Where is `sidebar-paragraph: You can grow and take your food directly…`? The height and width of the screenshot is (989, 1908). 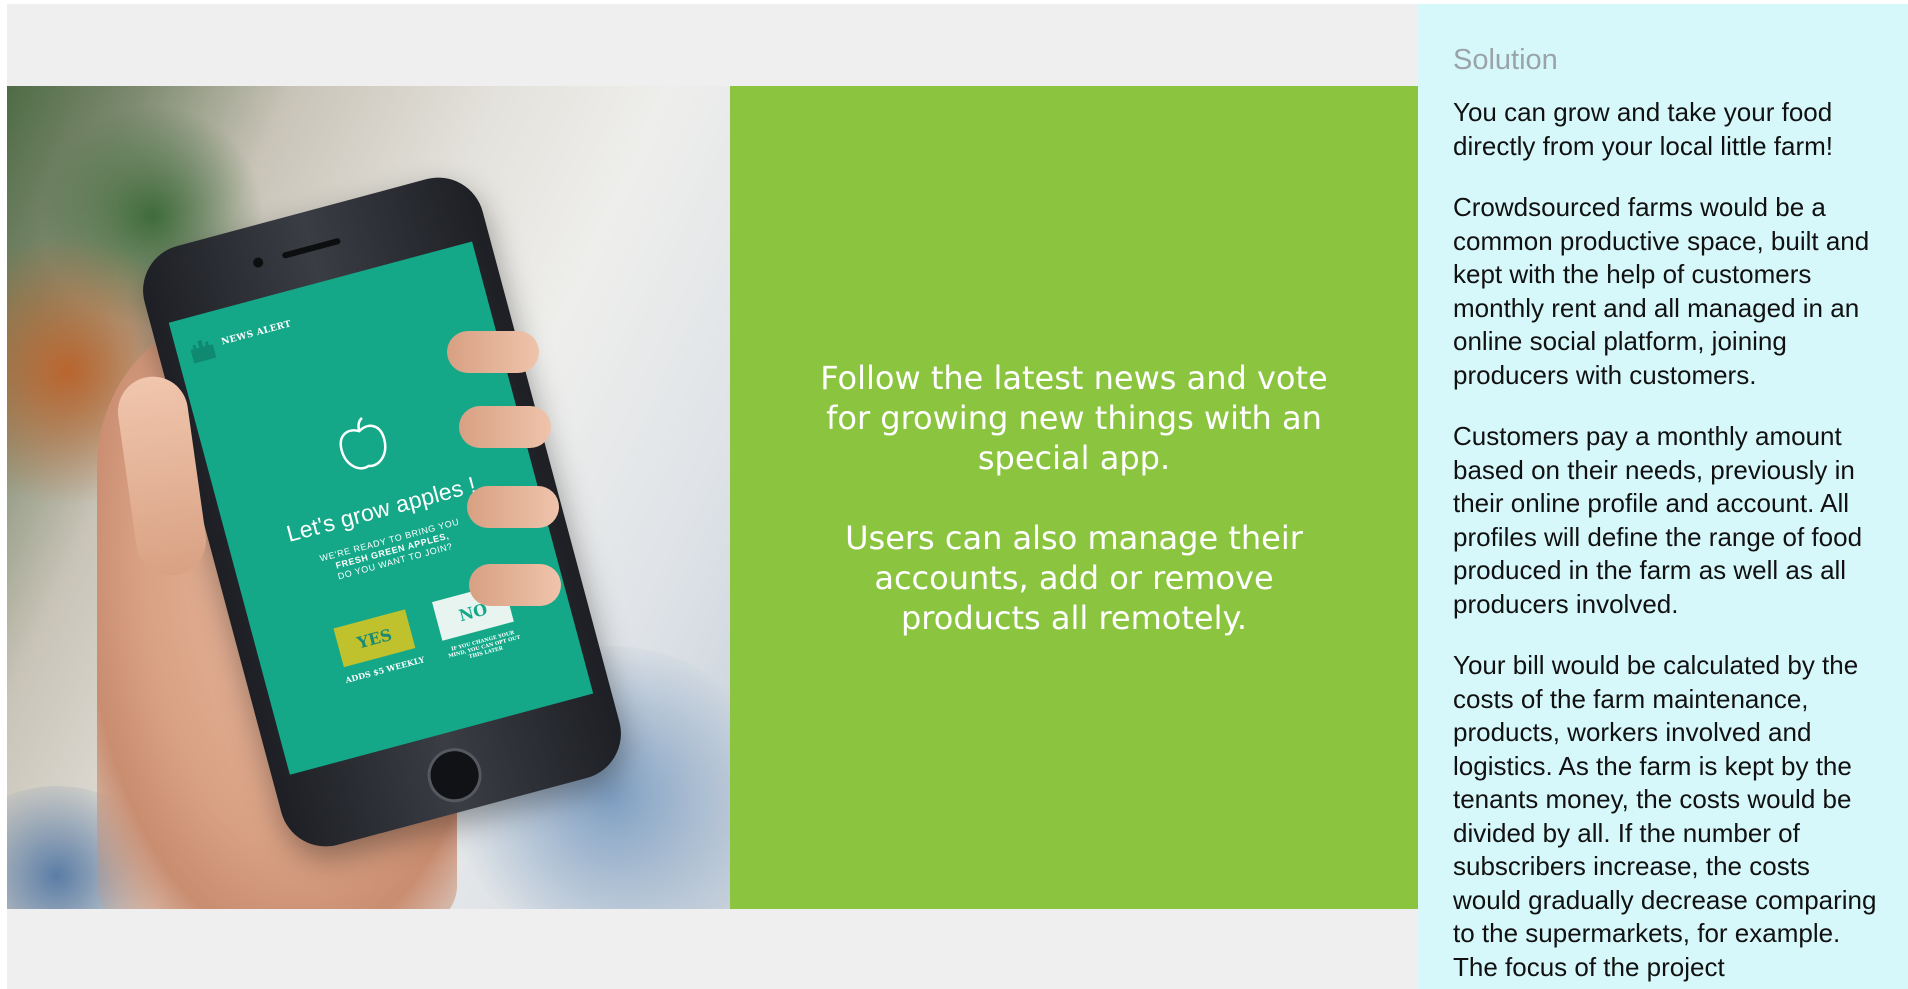
sidebar-paragraph: You can grow and take your food directly… is located at coordinates (1643, 129).